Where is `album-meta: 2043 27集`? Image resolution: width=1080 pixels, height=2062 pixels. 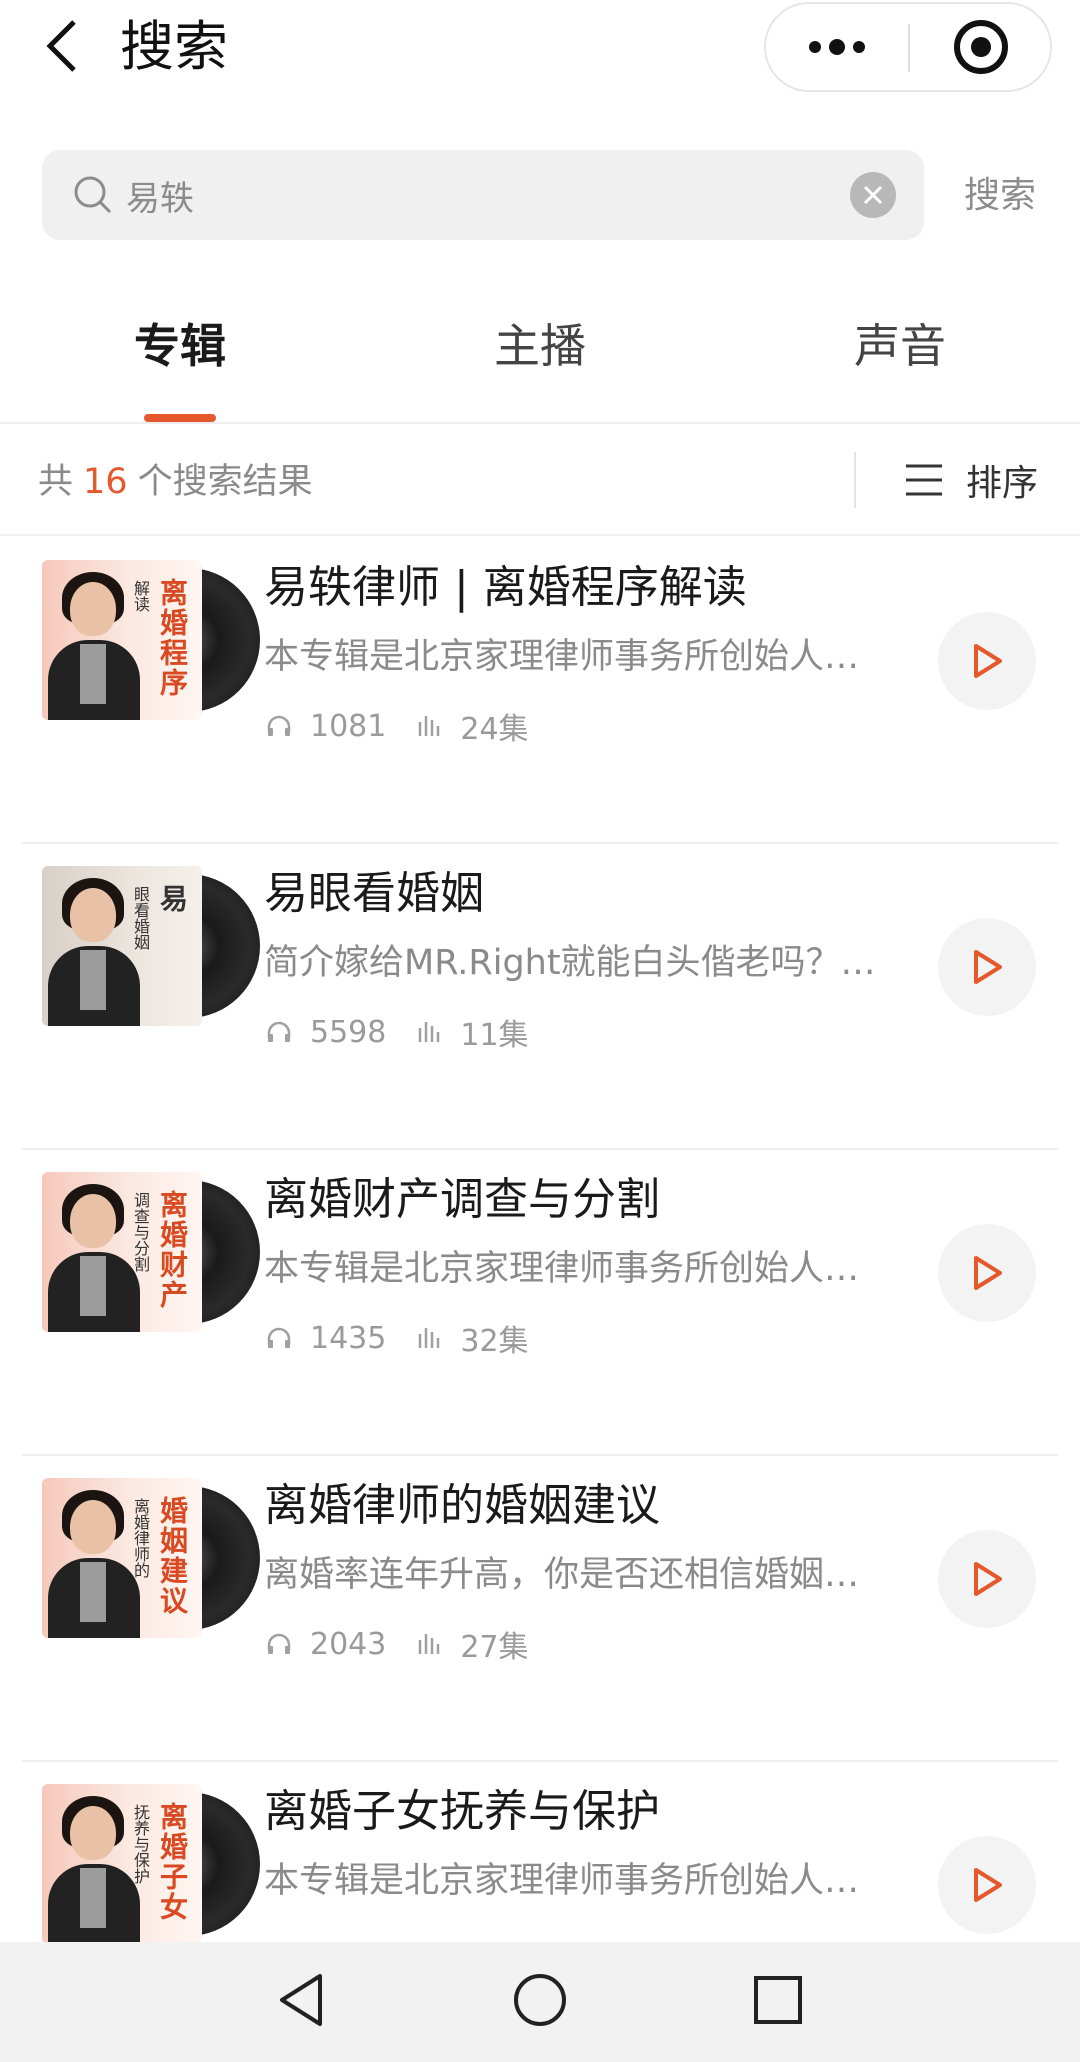
album-meta: 2043 27集 is located at coordinates (396, 1644).